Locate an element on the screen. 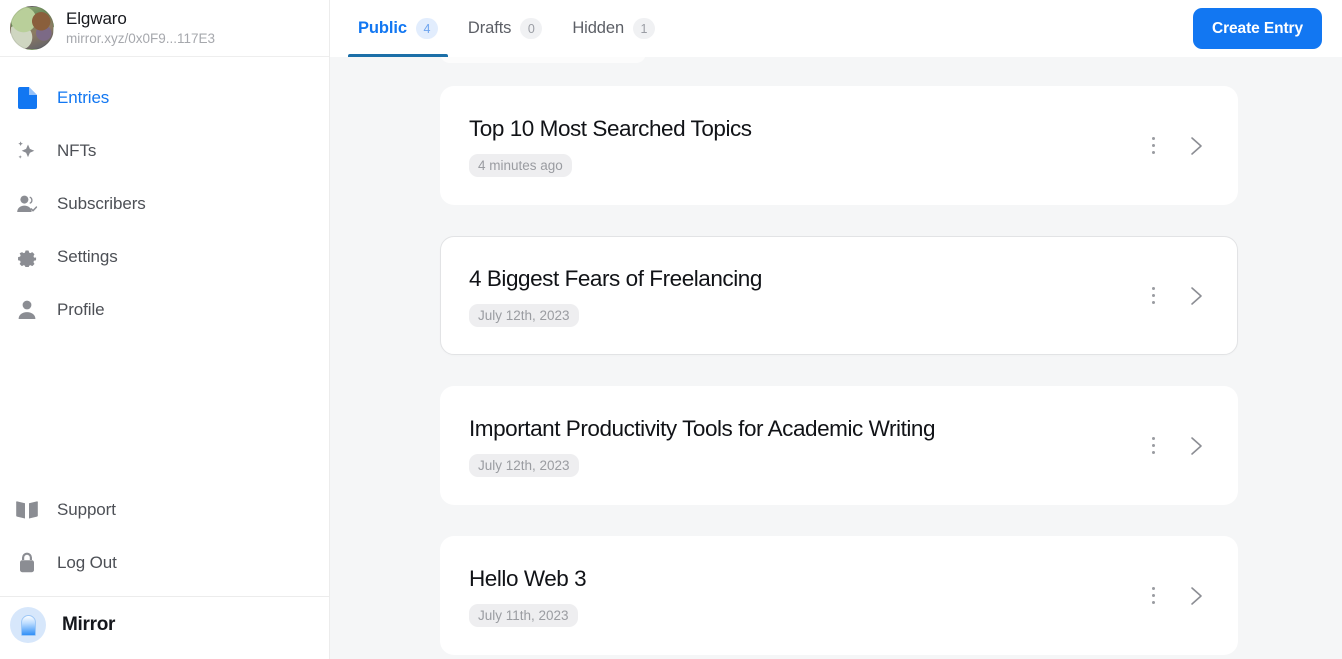  entry-date-badge: July 11th, 2023 is located at coordinates (523, 615).